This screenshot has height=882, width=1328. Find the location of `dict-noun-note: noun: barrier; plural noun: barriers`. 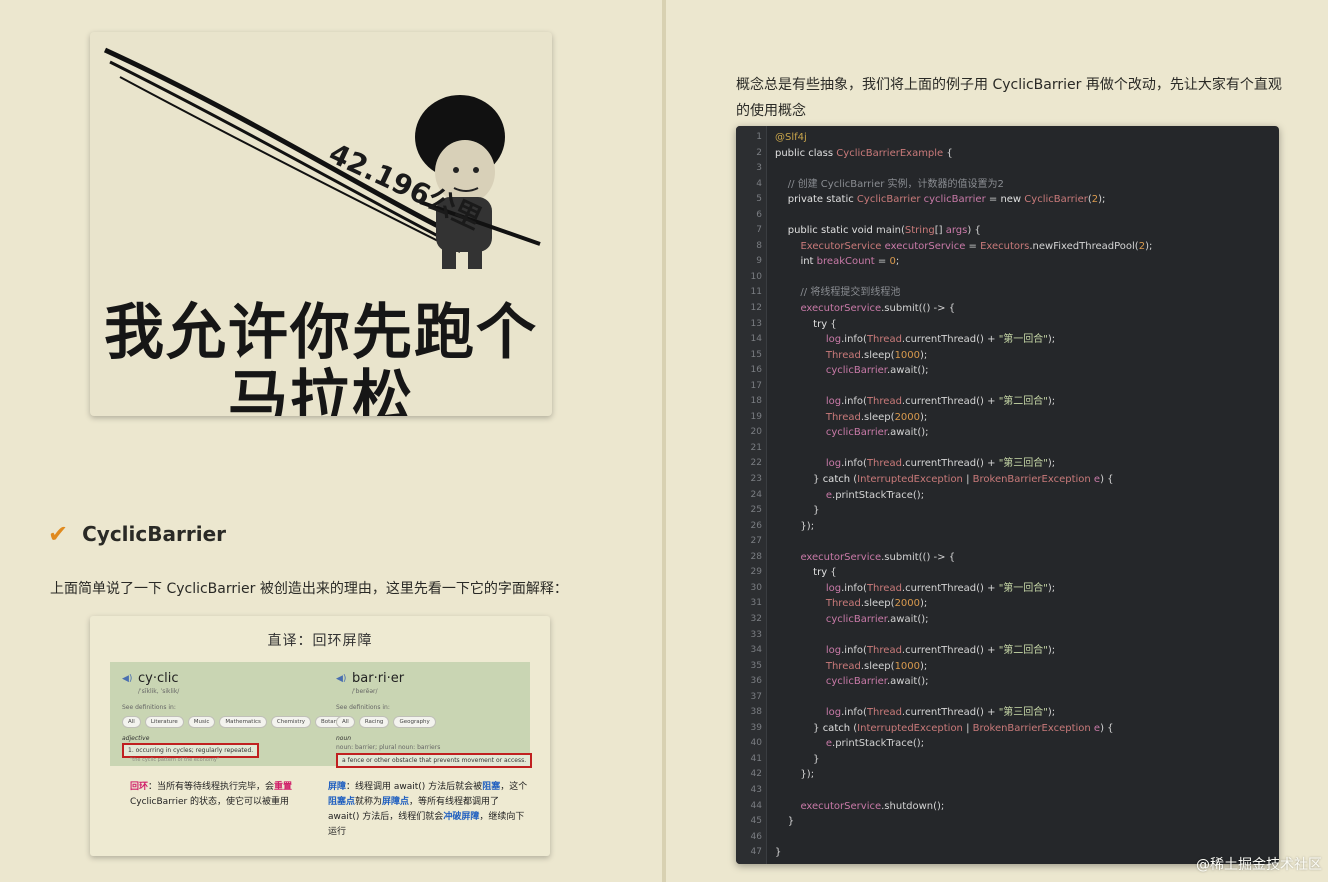

dict-noun-note: noun: barrier; plural noun: barriers is located at coordinates (388, 747).